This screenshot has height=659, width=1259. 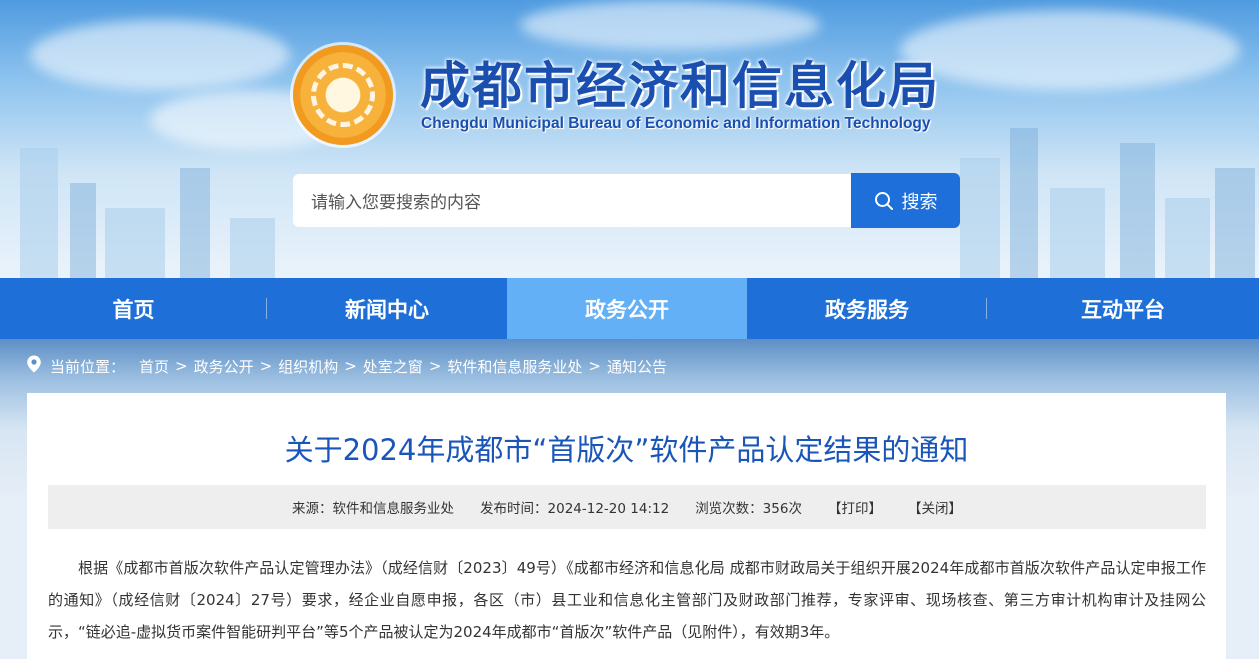 What do you see at coordinates (919, 202) in the screenshot?
I see `search-button-label: 搜索` at bounding box center [919, 202].